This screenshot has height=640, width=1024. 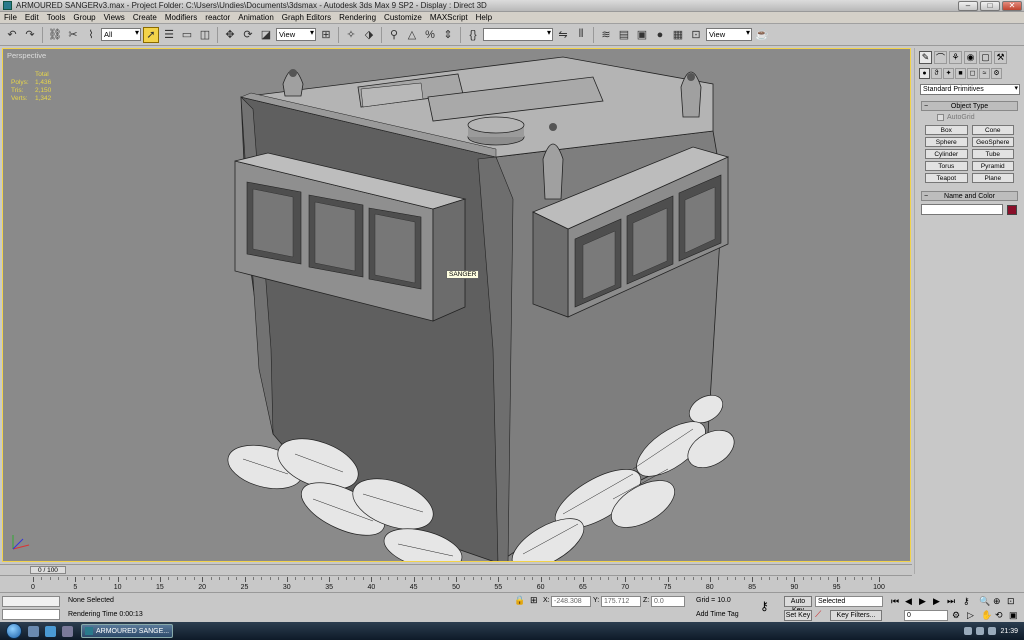 What do you see at coordinates (926, 615) in the screenshot?
I see `current-frame-field: 0` at bounding box center [926, 615].